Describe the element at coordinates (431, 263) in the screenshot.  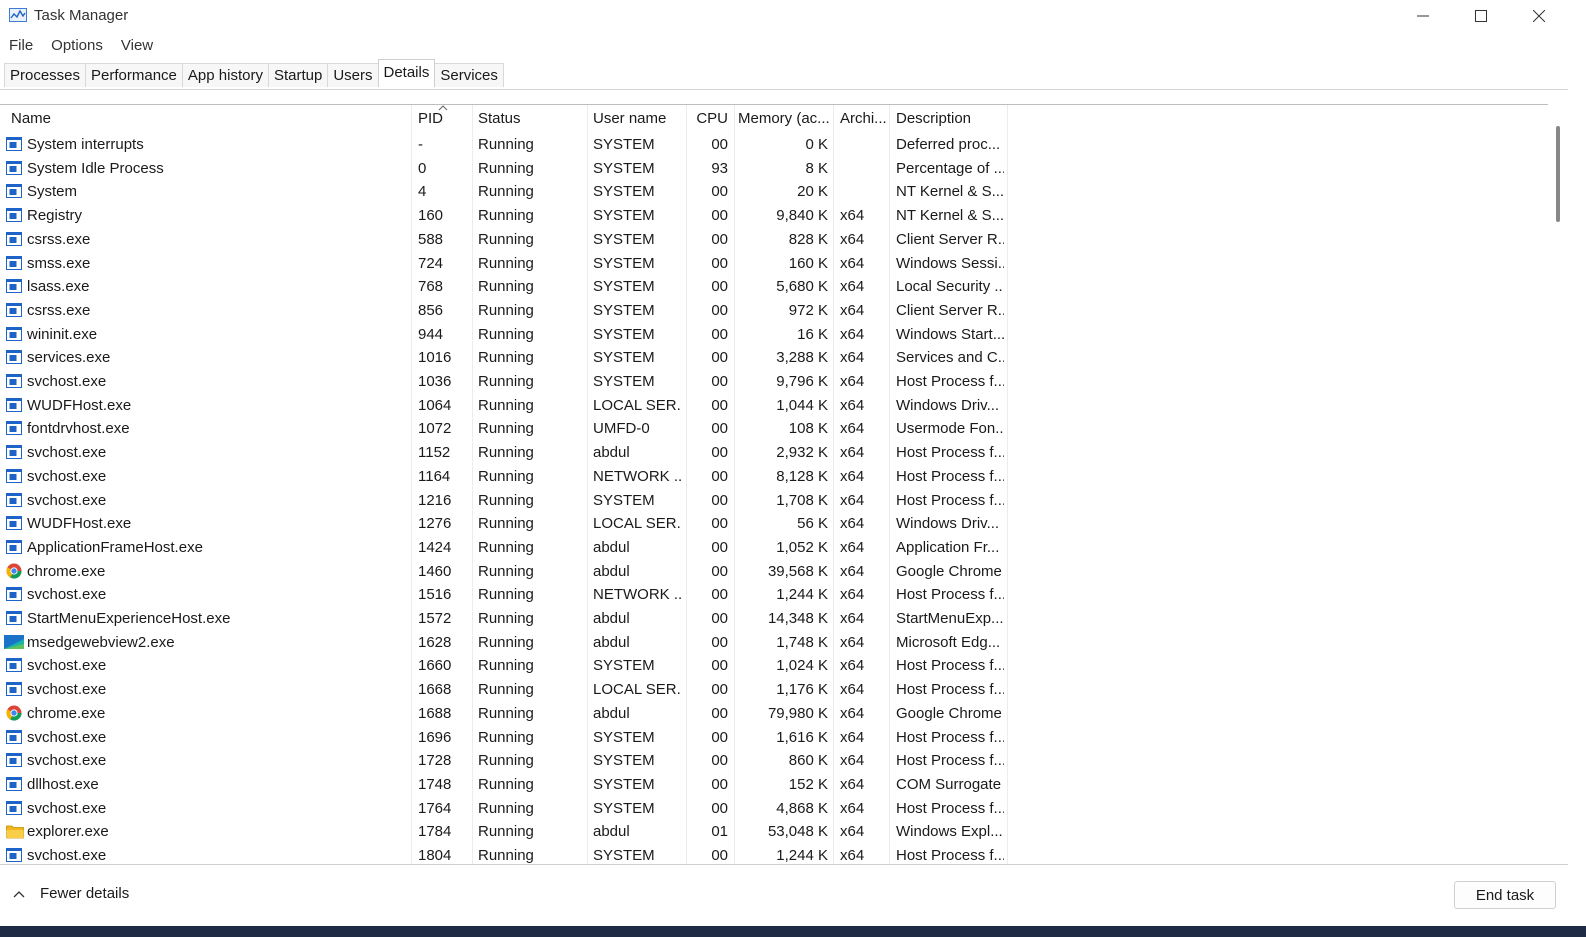
I see `cell-pid: 724` at that location.